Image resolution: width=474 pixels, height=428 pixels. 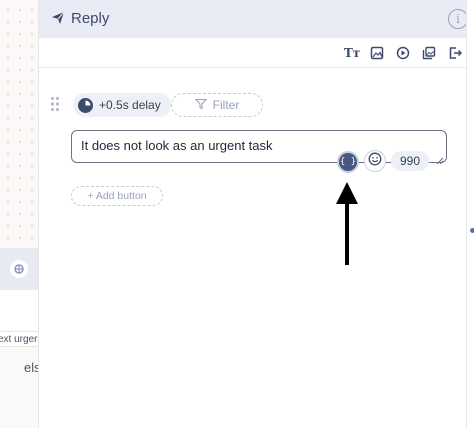 I want to click on info-icon: i, so click(x=458, y=19).